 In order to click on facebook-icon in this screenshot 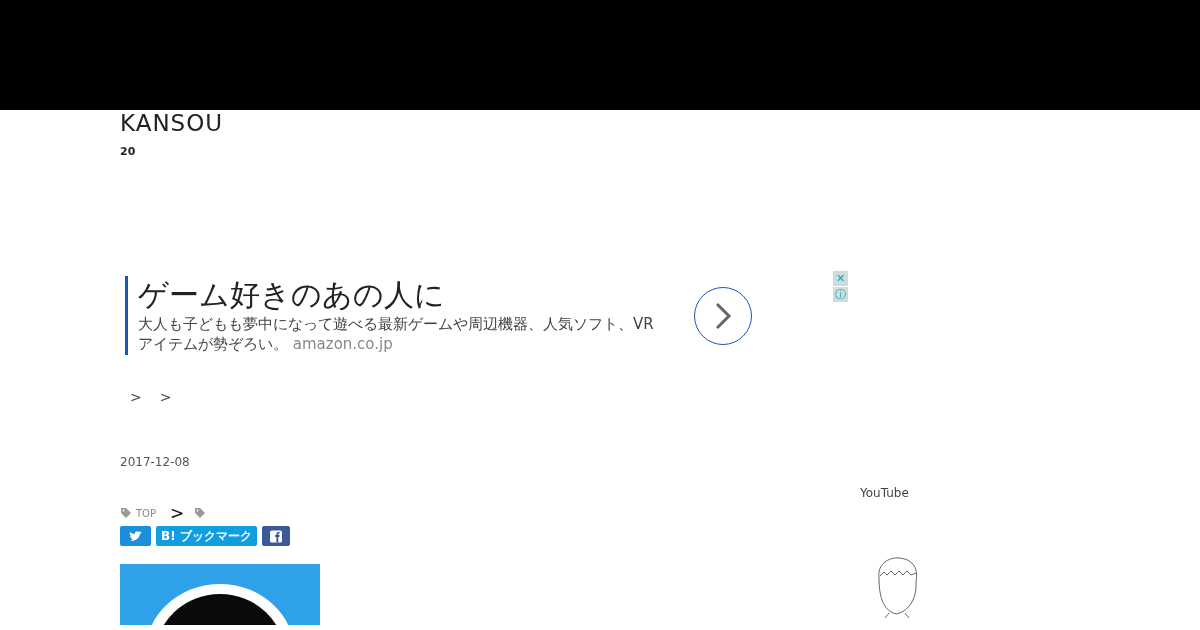, I will do `click(275, 536)`.